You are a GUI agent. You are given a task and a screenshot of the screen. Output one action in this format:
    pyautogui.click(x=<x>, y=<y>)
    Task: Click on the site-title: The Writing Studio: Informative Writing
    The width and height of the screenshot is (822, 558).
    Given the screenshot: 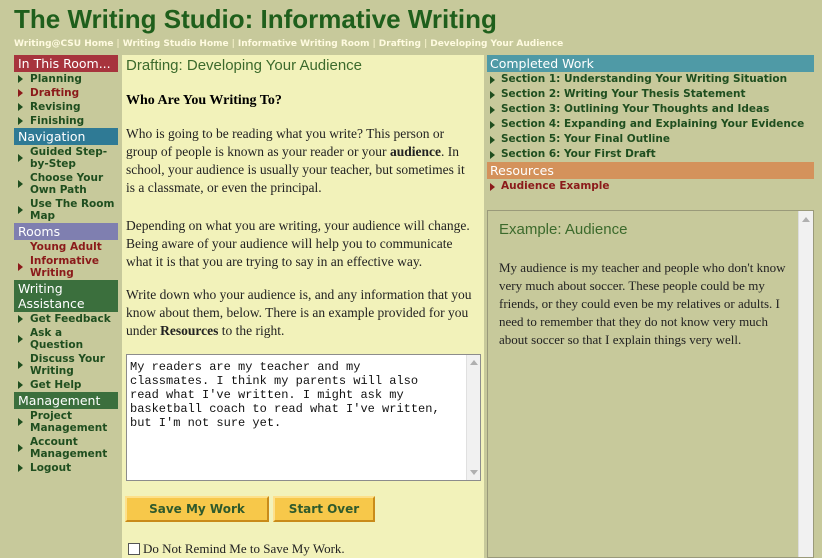 What is the action you would take?
    pyautogui.click(x=255, y=19)
    